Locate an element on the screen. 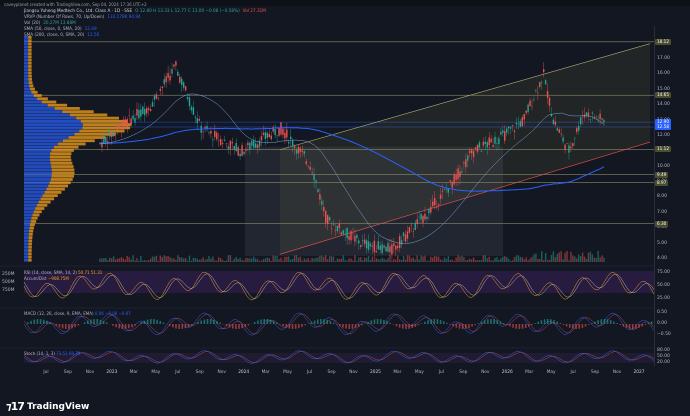 This screenshot has height=416, width=690. time-axis-label: Nov is located at coordinates (485, 372).